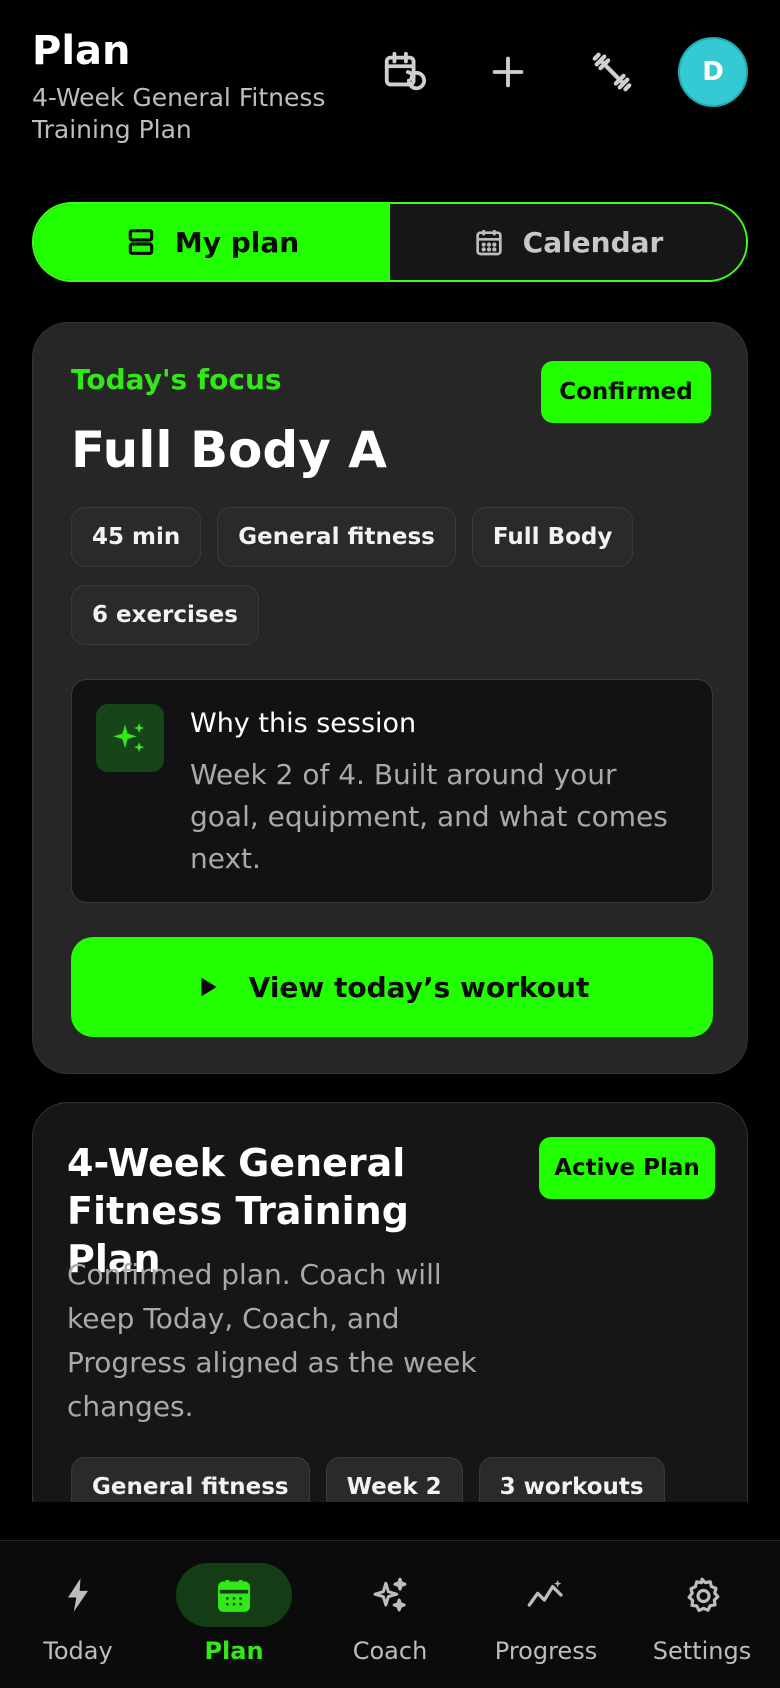 This screenshot has height=1688, width=780. Describe the element at coordinates (626, 392) in the screenshot. I see `status-badge: Confirmed` at that location.